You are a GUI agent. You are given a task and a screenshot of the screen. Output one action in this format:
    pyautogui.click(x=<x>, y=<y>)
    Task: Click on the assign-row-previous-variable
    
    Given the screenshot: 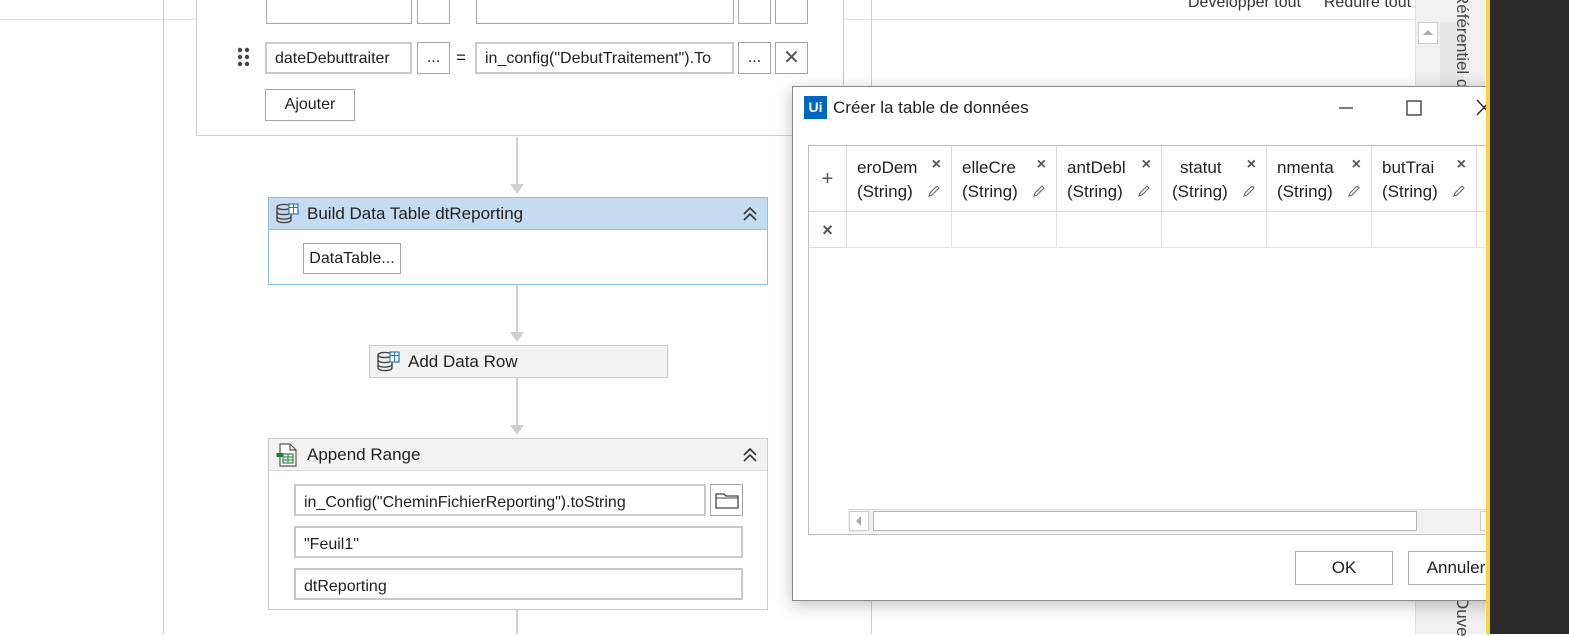 What is the action you would take?
    pyautogui.click(x=339, y=12)
    